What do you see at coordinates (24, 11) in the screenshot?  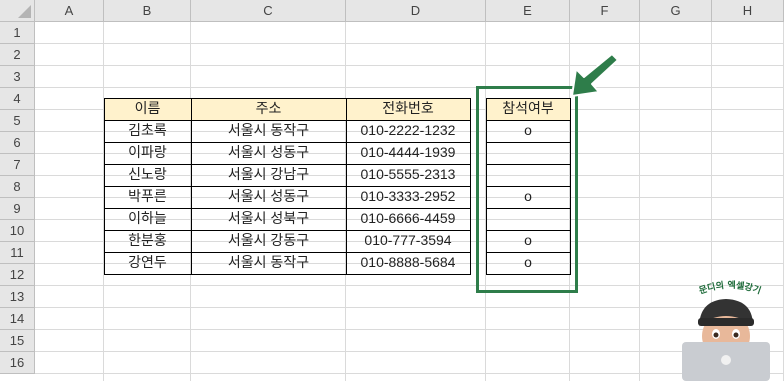 I see `select-all-triangle-icon` at bounding box center [24, 11].